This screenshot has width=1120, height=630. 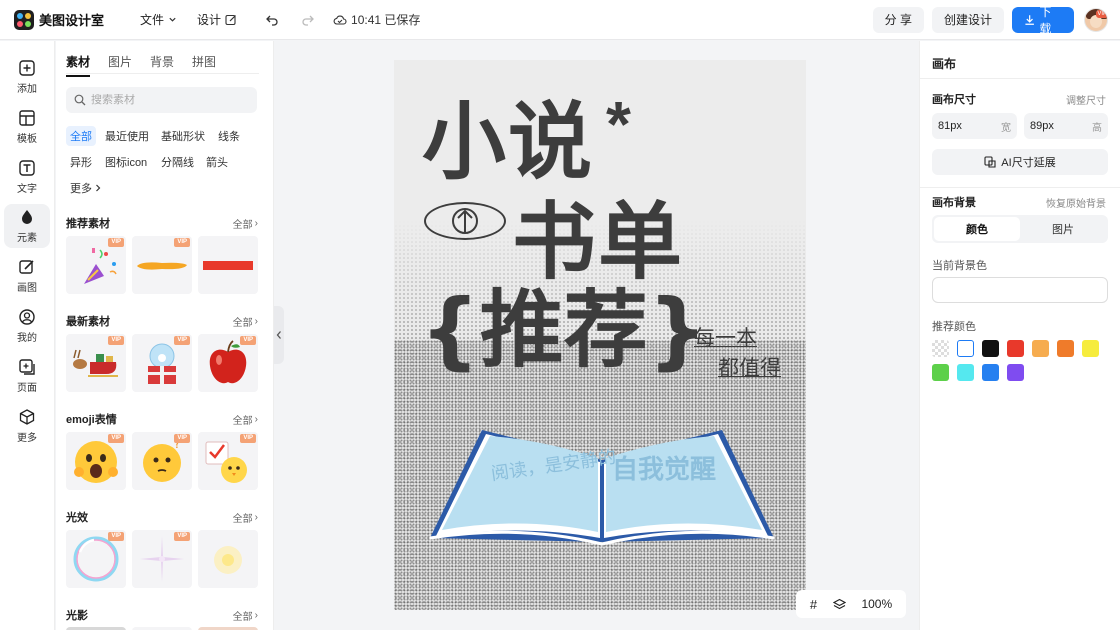 What do you see at coordinates (1096, 19) in the screenshot?
I see `avatar: VIP` at bounding box center [1096, 19].